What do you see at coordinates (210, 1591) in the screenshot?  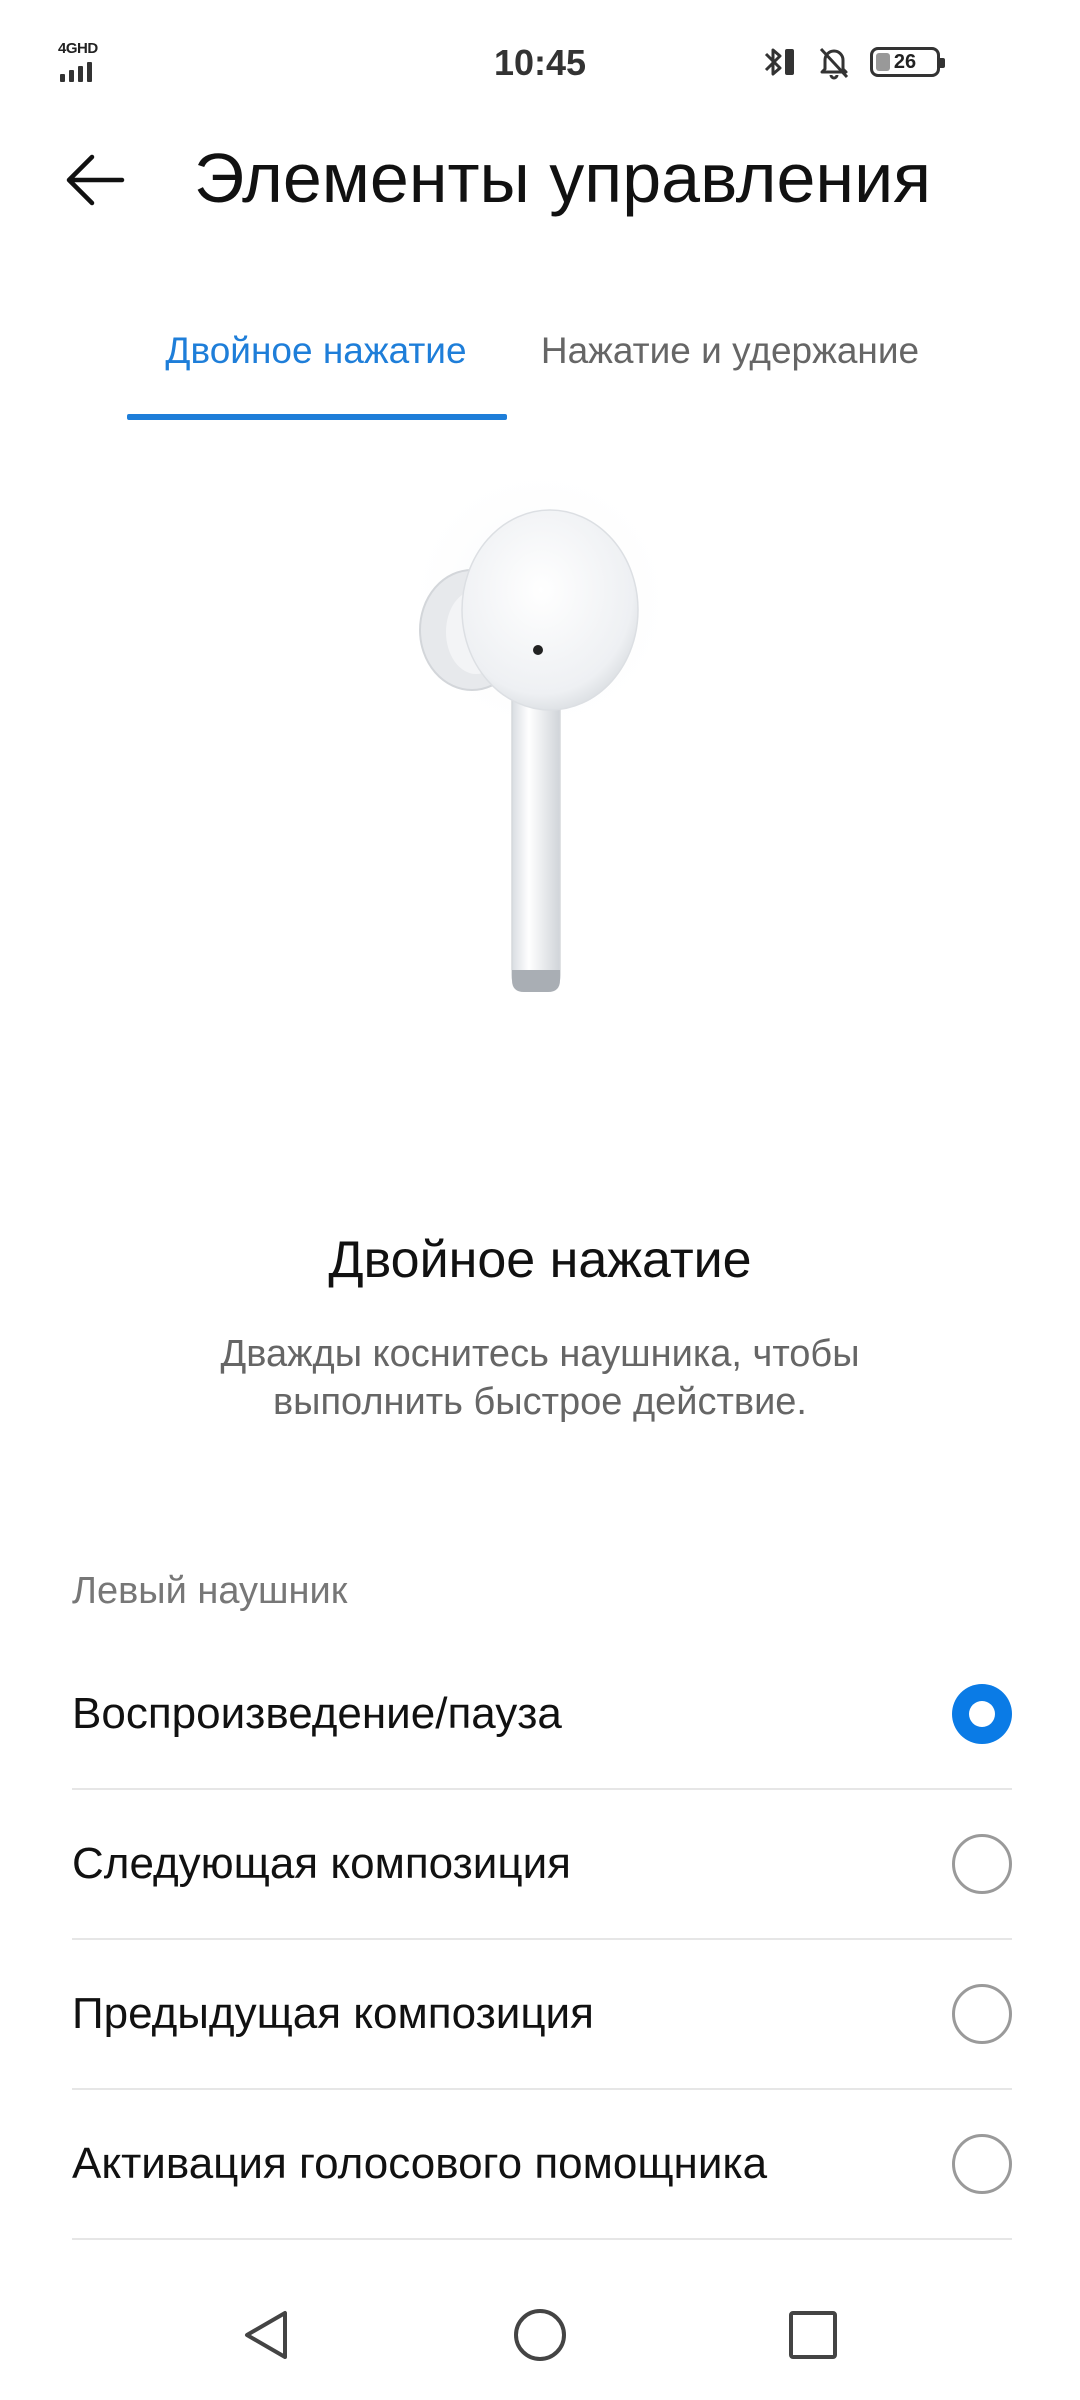 I see `left-earbud-label: Левый наушник` at bounding box center [210, 1591].